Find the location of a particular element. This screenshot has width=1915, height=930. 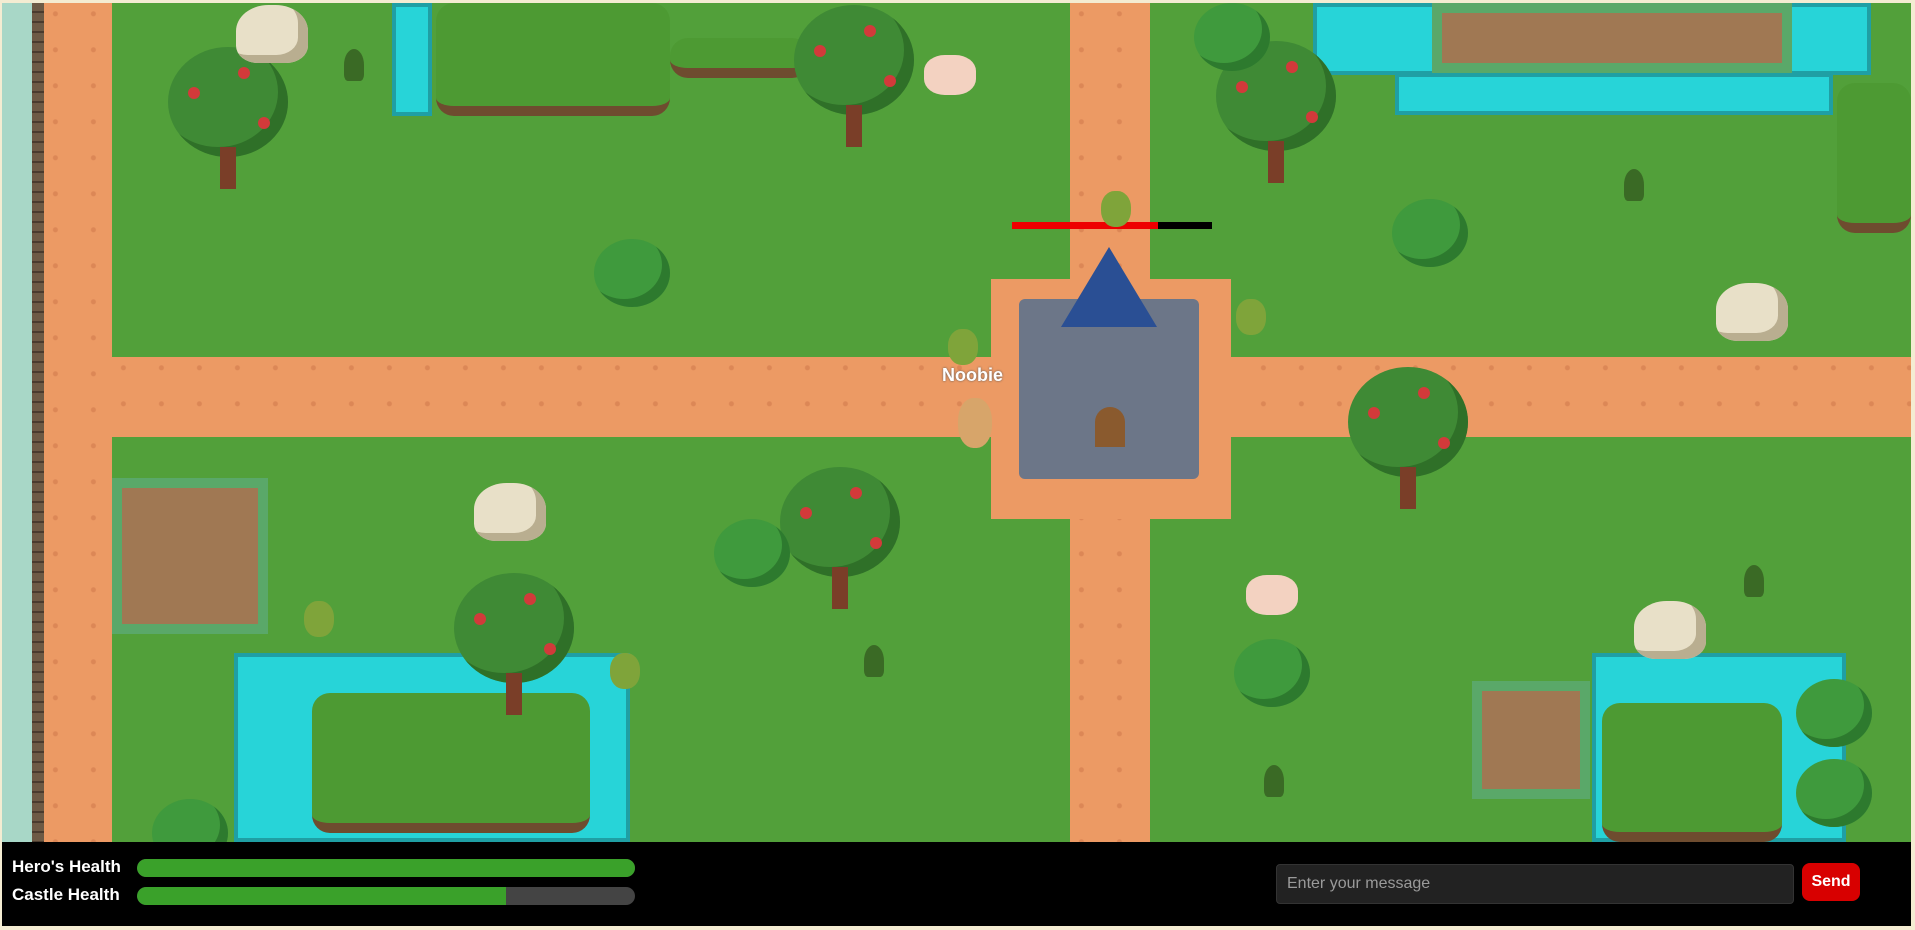

hud-bar: Hero's Health Castle Health Send is located at coordinates (956, 884).